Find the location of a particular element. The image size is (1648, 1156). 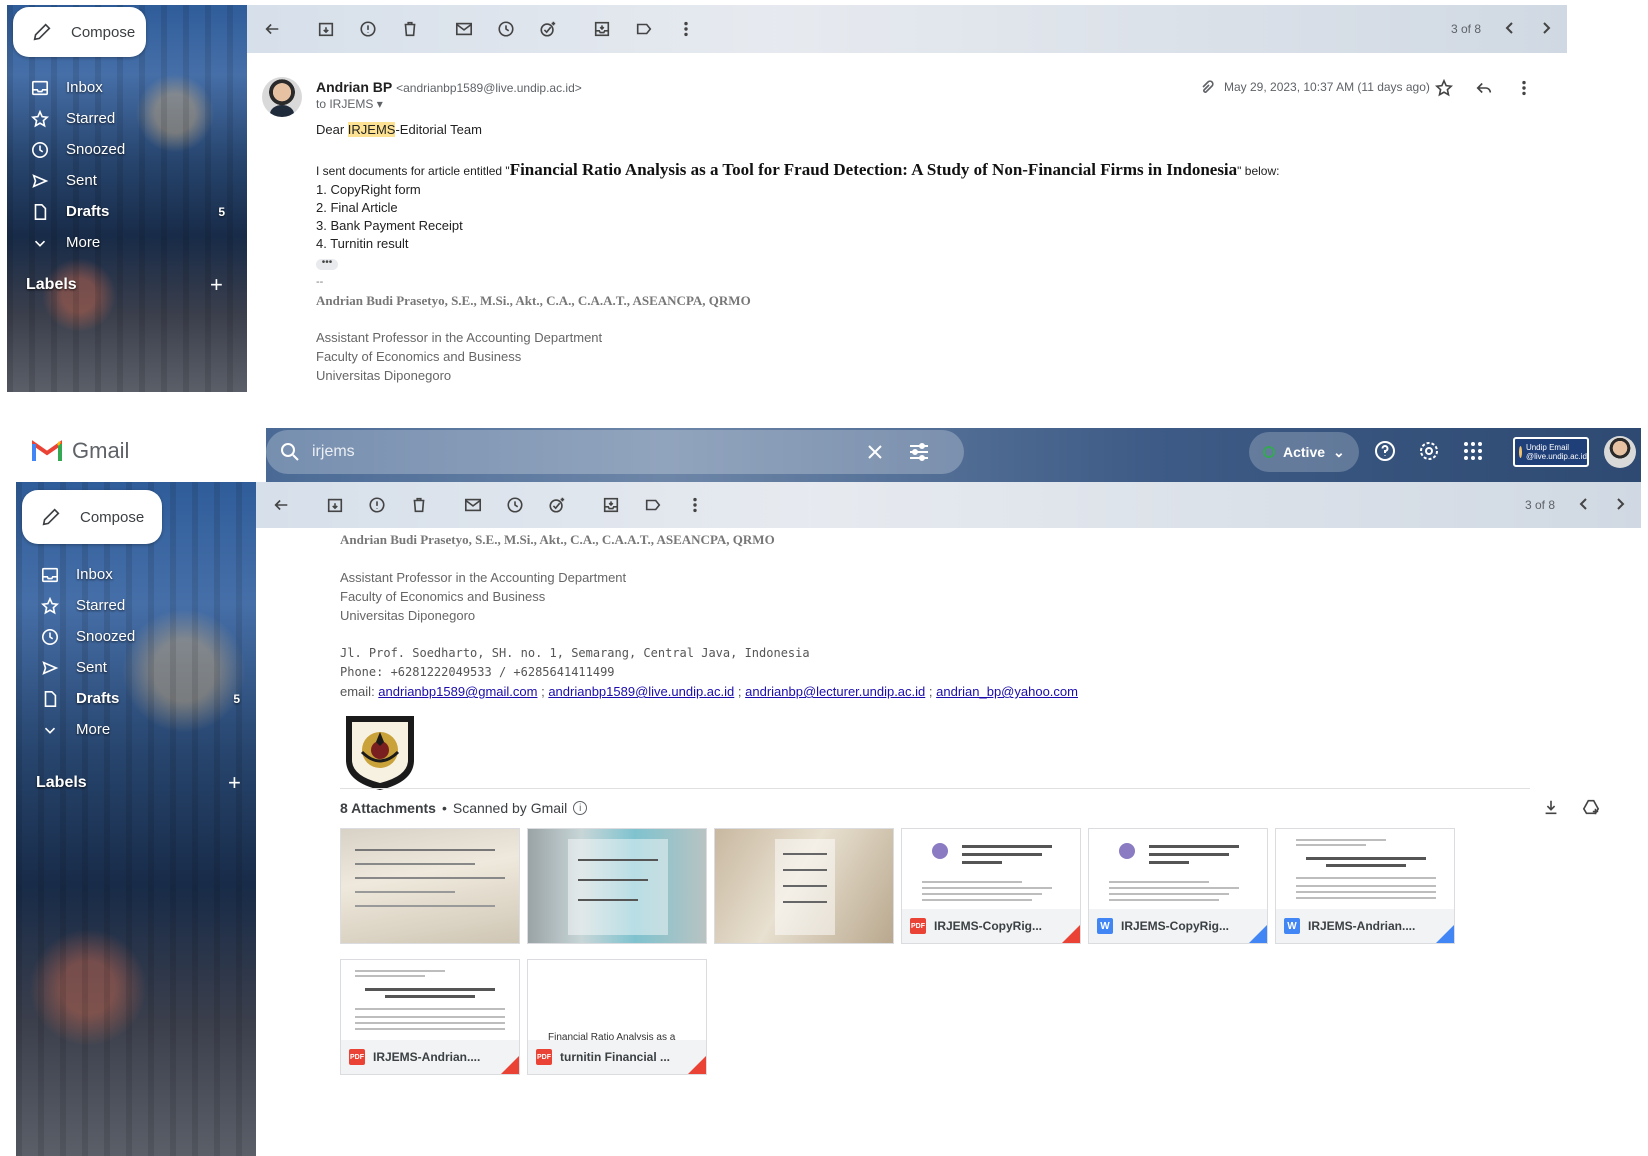

info-icon: i is located at coordinates (580, 808).